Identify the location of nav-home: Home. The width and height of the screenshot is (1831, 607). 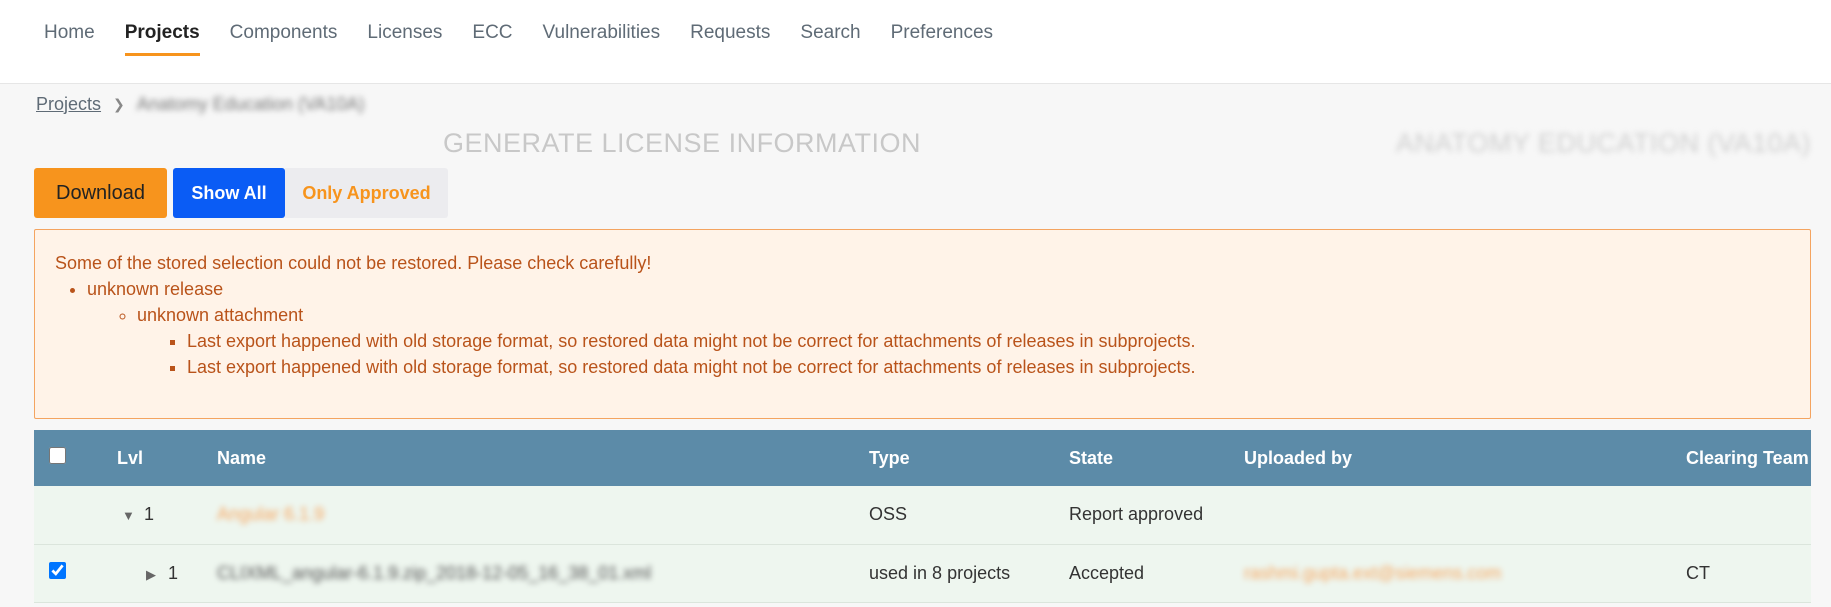
(69, 39).